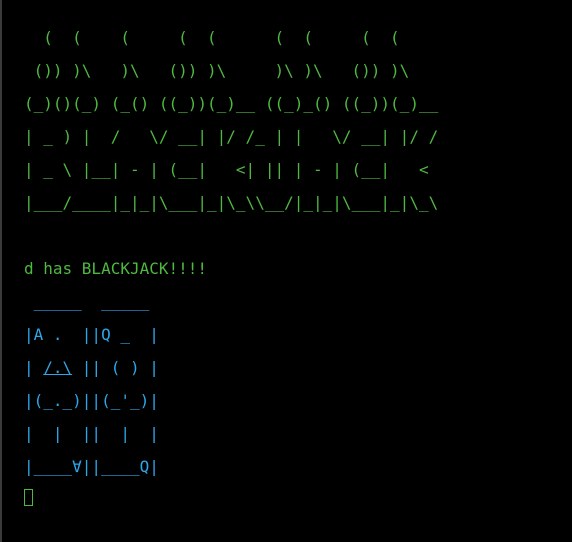 The image size is (572, 542). What do you see at coordinates (226, 169) in the screenshot?
I see `banner-line-5: | _ \ |__| - | (__| <| || | - | (__| <` at bounding box center [226, 169].